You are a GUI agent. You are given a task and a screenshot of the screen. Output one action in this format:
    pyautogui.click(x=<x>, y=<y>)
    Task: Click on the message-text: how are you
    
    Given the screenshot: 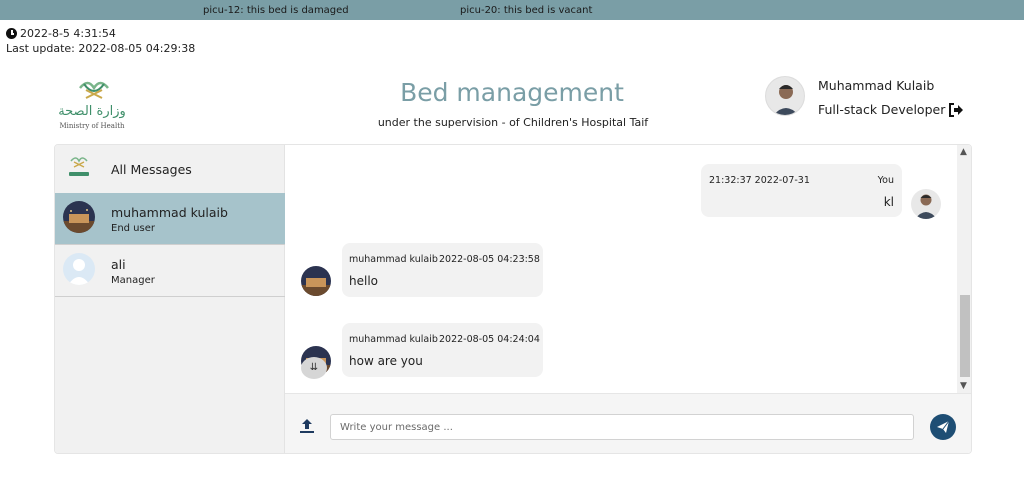 What is the action you would take?
    pyautogui.click(x=386, y=361)
    